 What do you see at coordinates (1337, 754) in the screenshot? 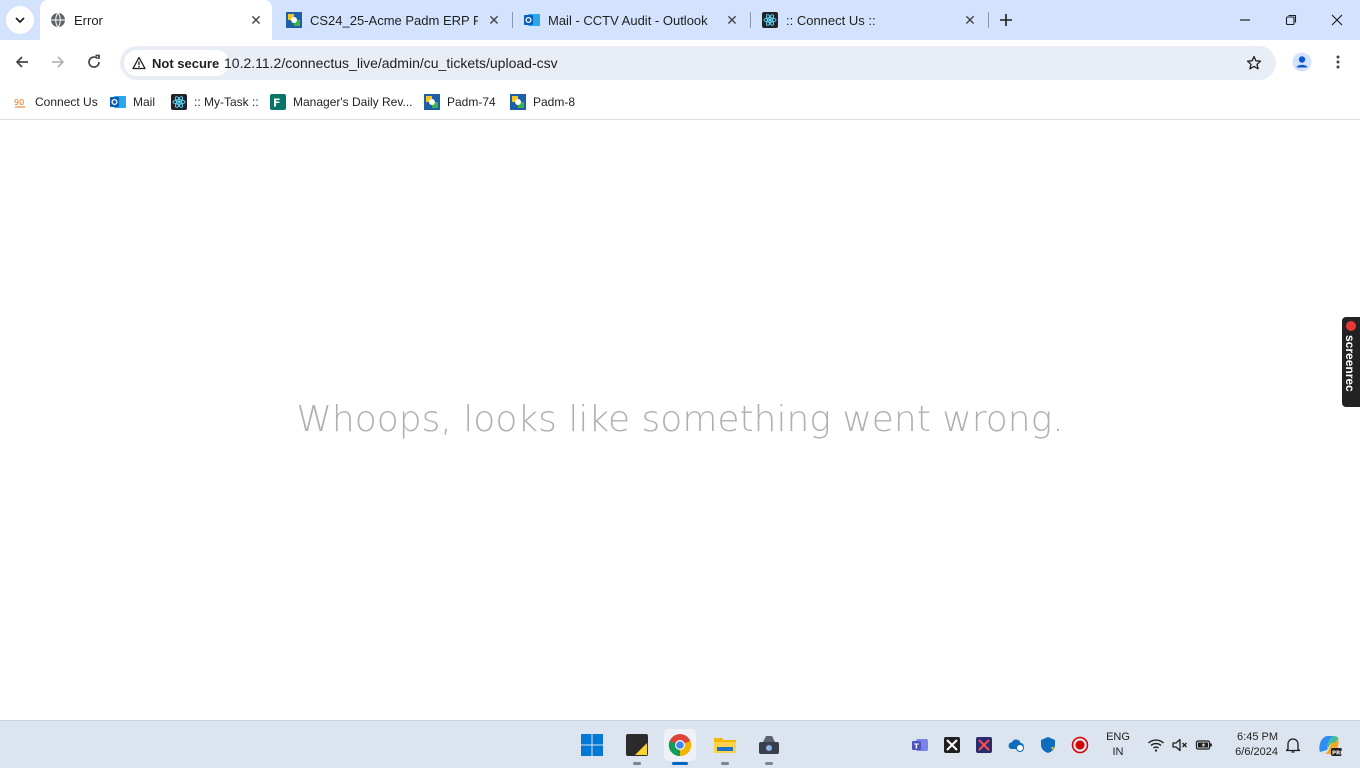
I see `svg-text: PRE` at bounding box center [1337, 754].